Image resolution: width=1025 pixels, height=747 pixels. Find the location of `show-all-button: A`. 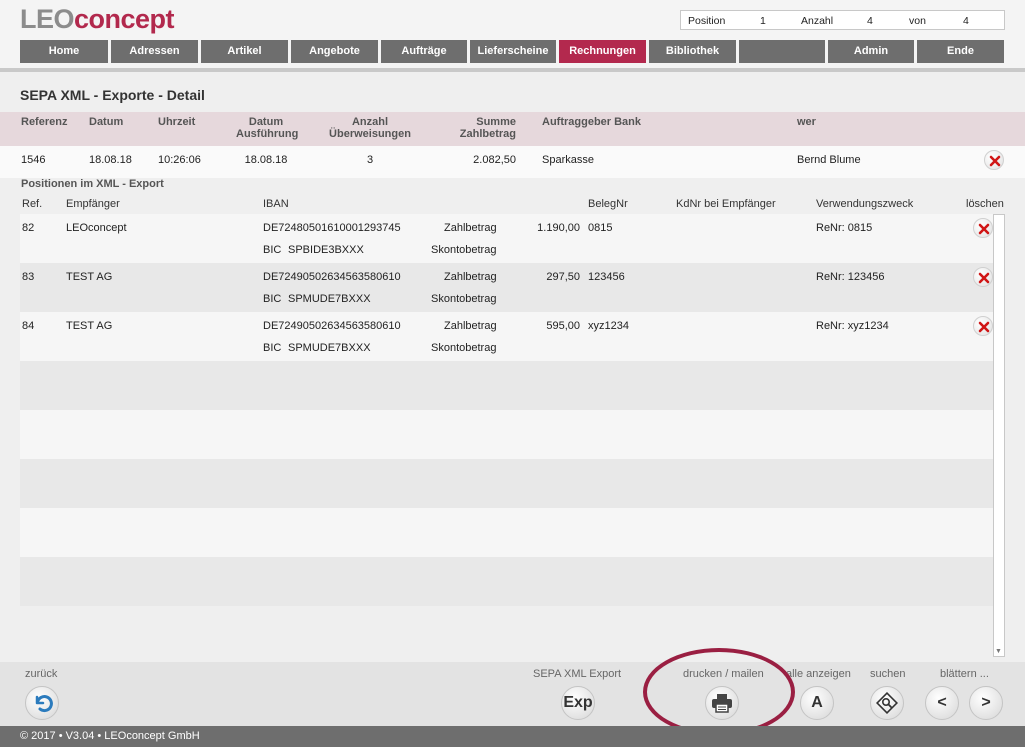

show-all-button: A is located at coordinates (817, 703).